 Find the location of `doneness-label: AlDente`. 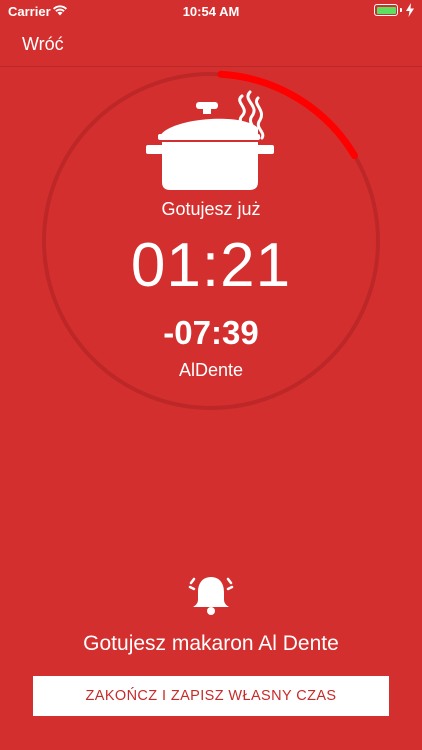

doneness-label: AlDente is located at coordinates (211, 370).